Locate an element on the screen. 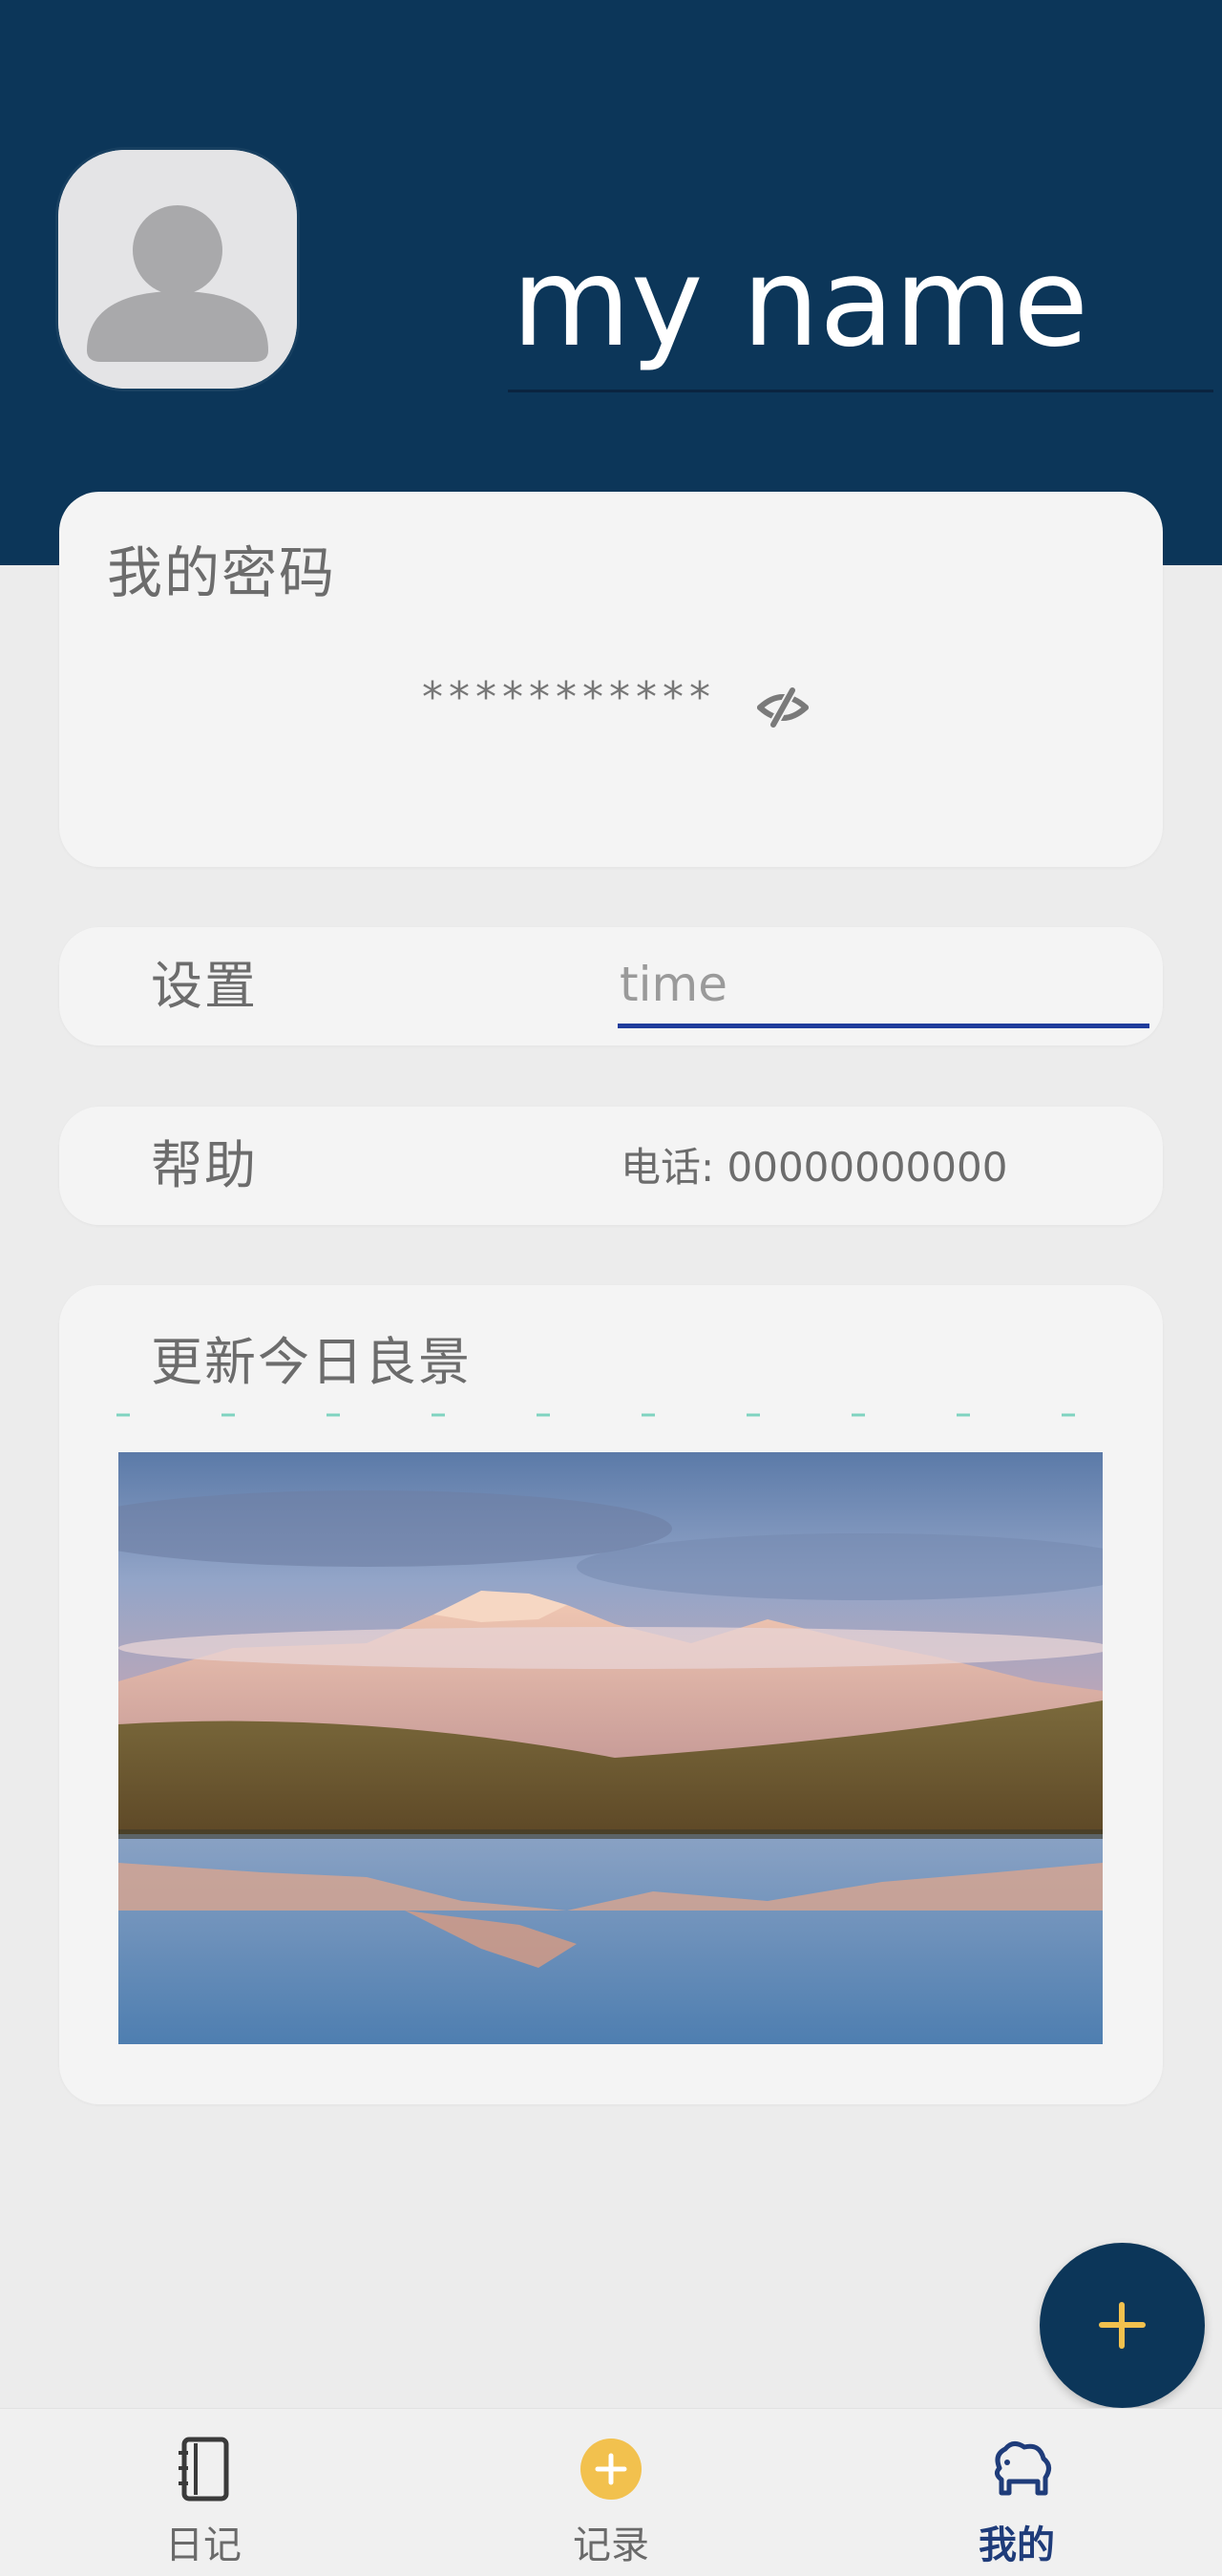 The width and height of the screenshot is (1222, 2576). tab-record-label: 记录 is located at coordinates (611, 2545).